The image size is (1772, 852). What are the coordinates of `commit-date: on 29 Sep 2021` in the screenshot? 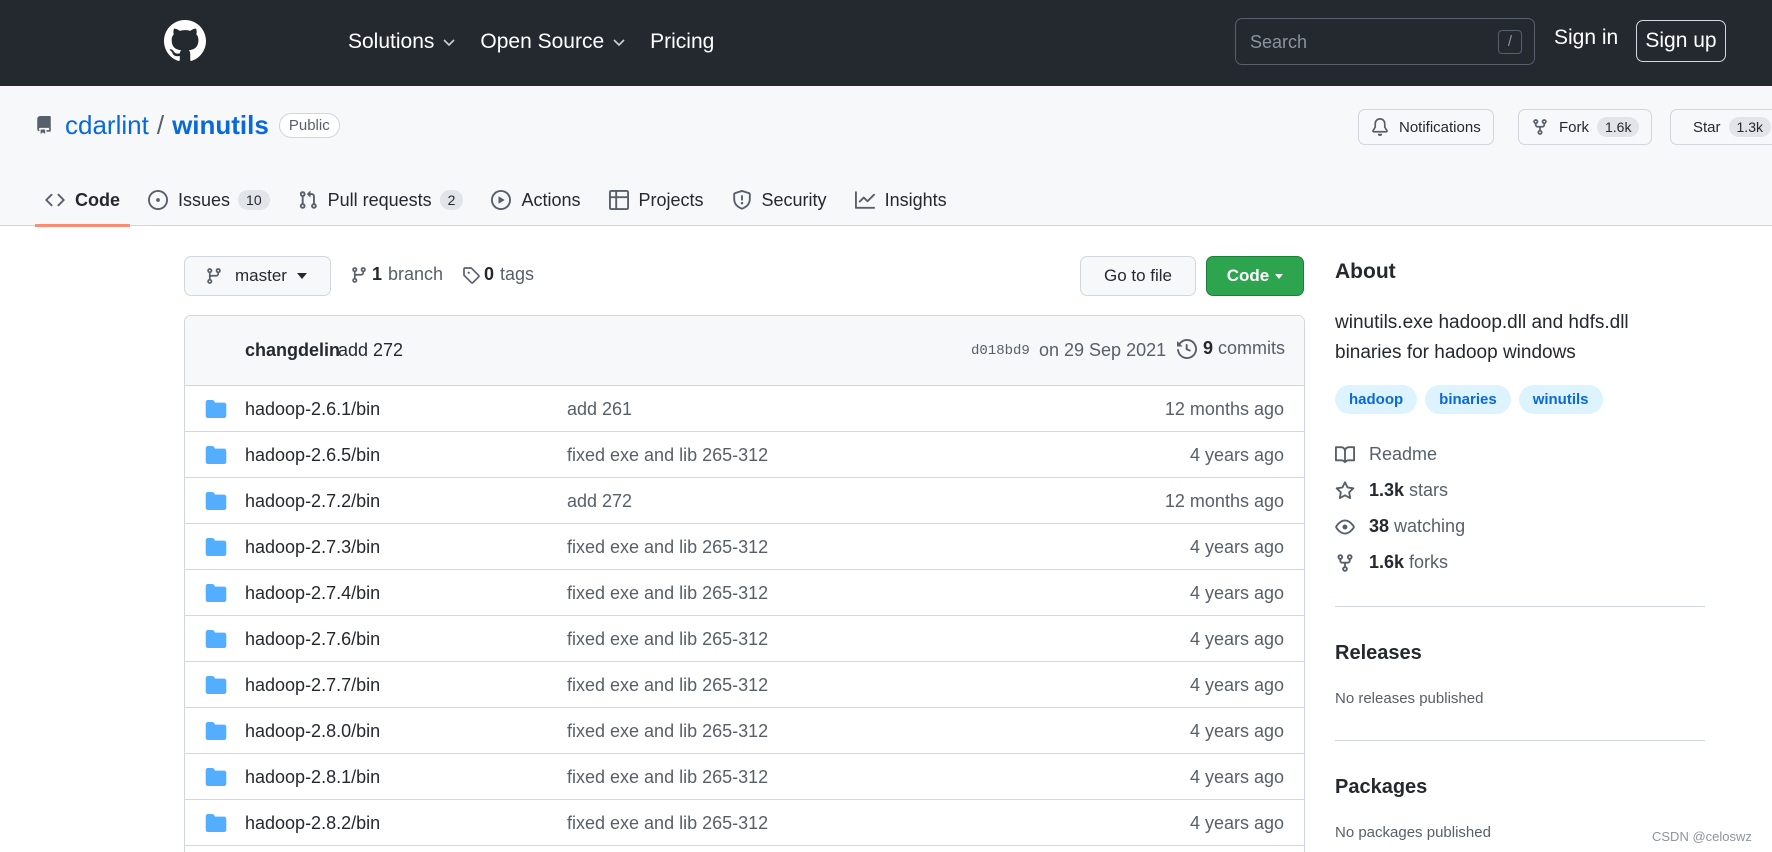 It's located at (1103, 350).